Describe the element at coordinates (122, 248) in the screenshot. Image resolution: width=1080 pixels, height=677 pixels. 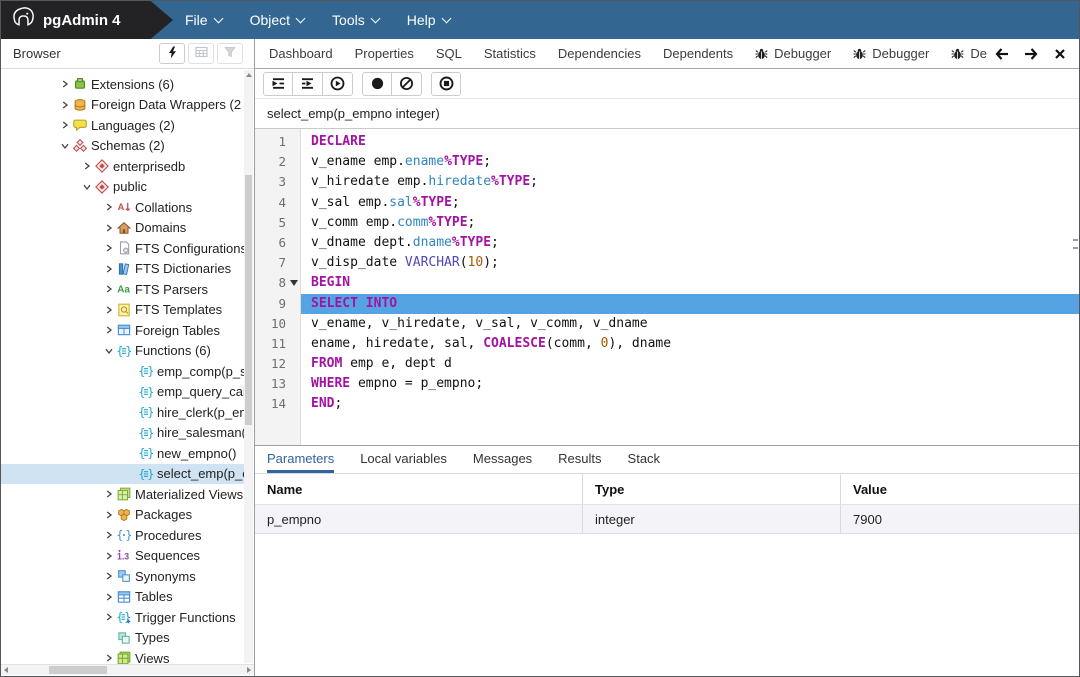
I see `tree-item-fts-configurations: FTS Configurations` at that location.